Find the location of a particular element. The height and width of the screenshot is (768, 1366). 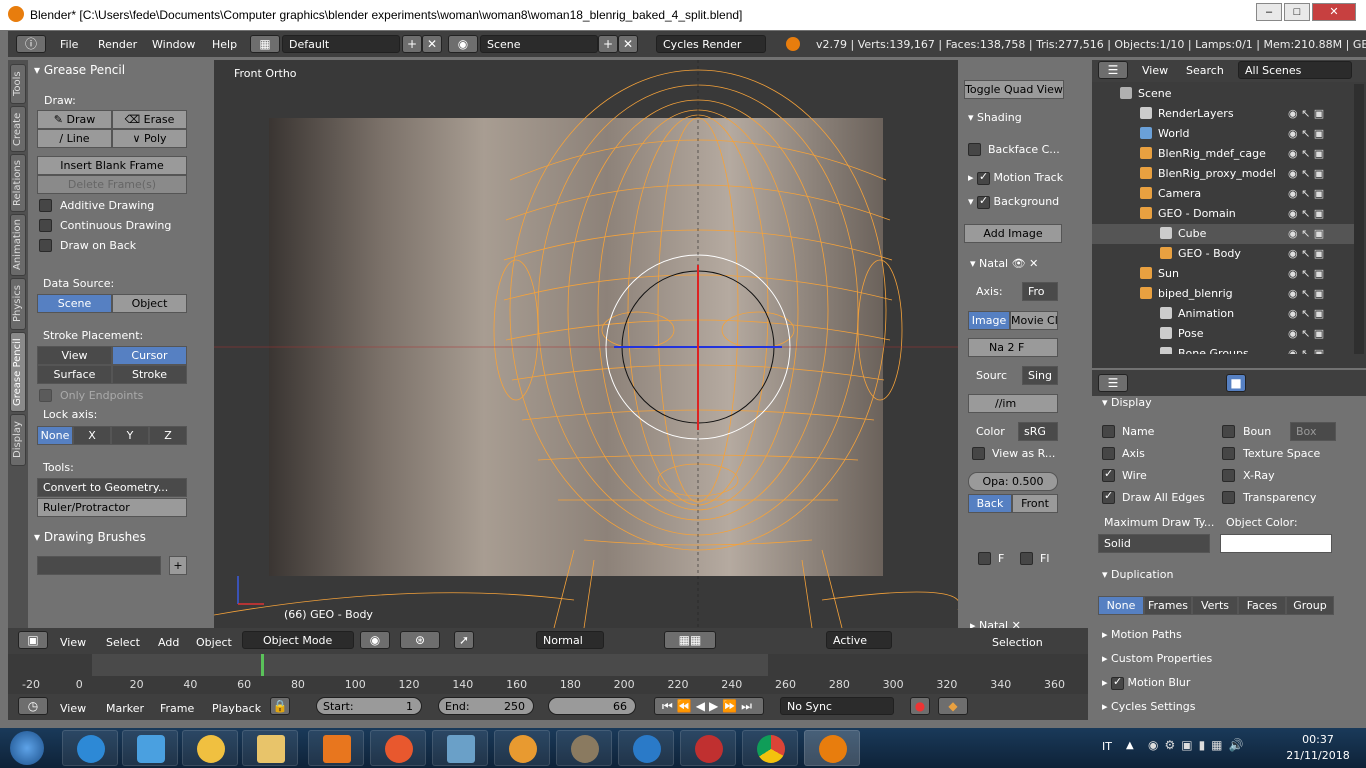

tab-relations: Relations is located at coordinates (18, 183).